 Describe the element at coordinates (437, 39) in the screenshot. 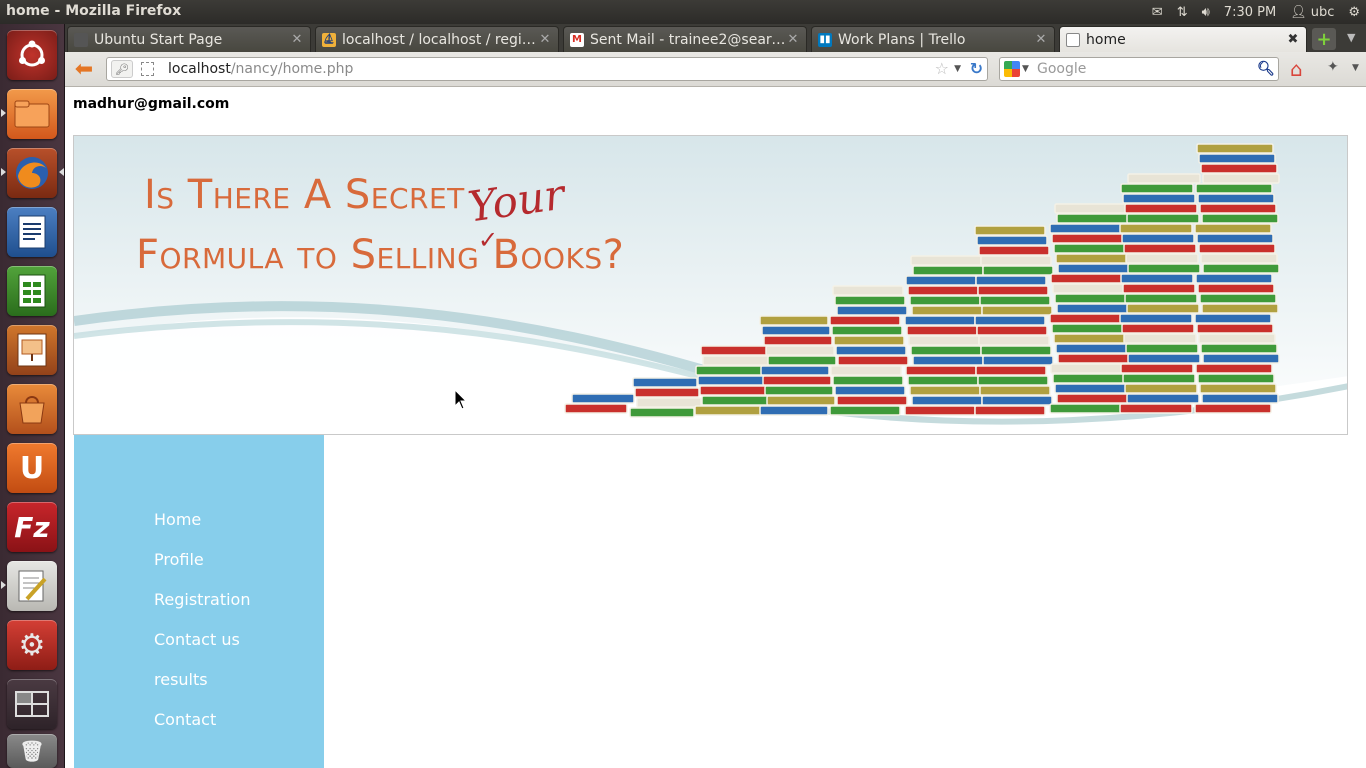

I see `tab-phpmyadmin: ⛵︎ localhost / localhost / regis... ✕` at that location.